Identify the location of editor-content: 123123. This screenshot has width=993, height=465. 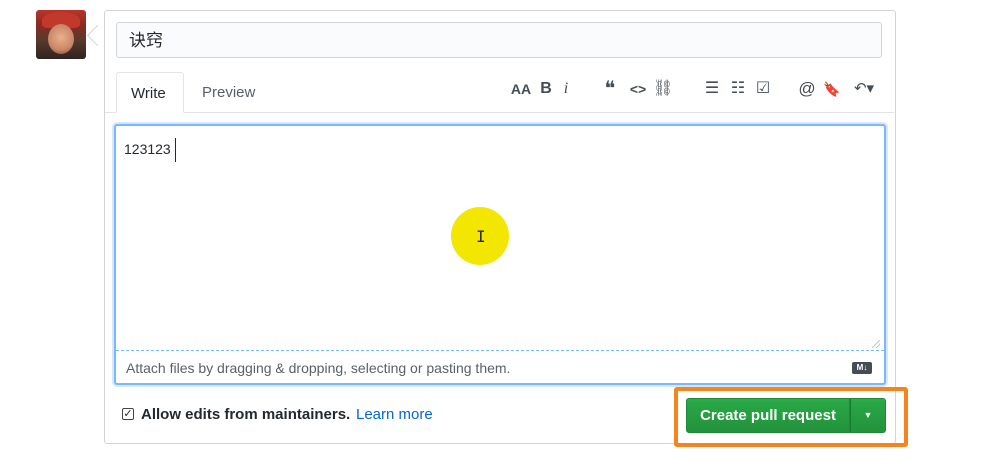
(147, 149).